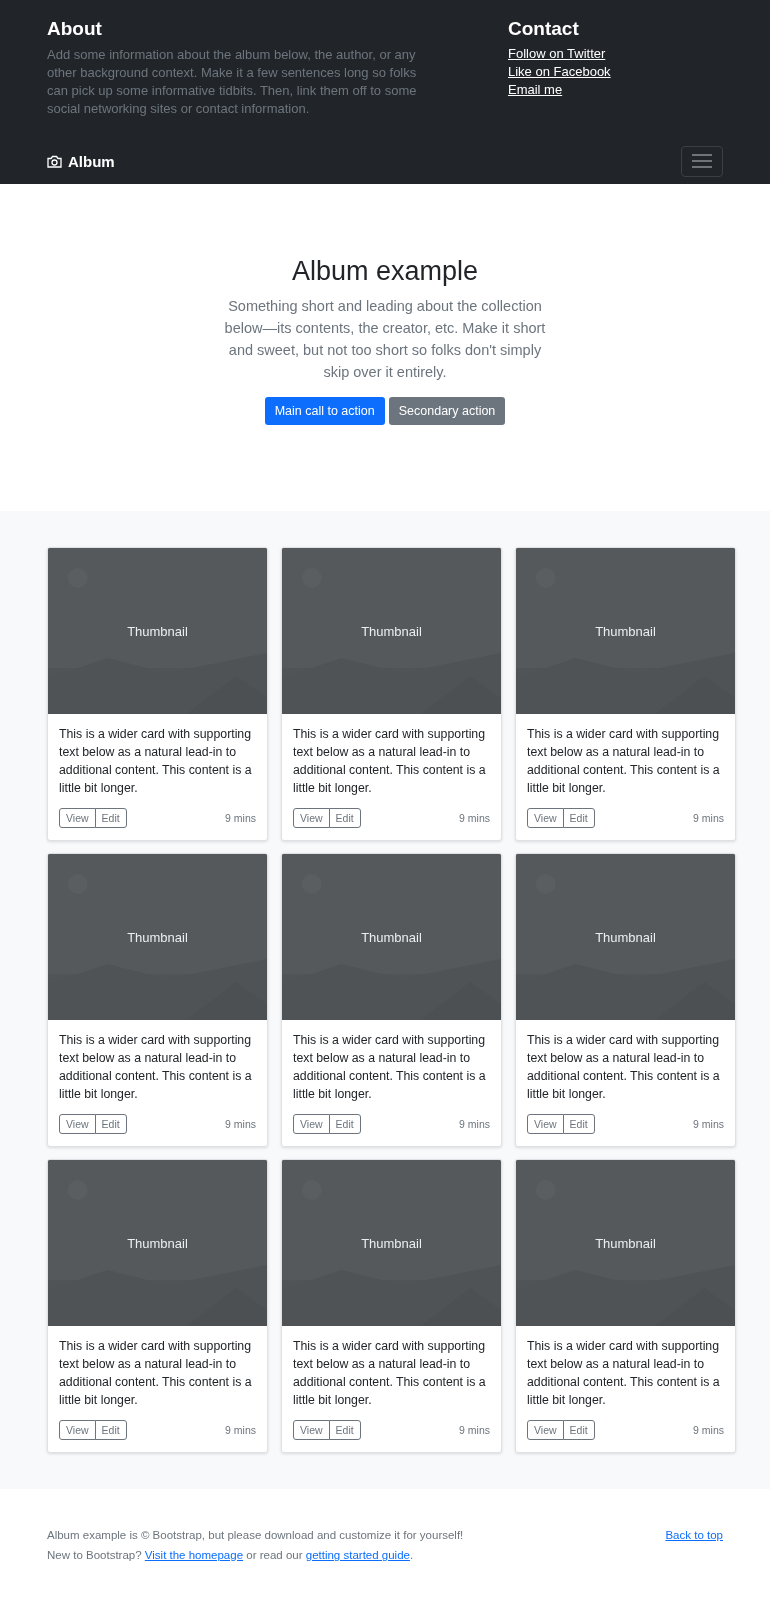 The width and height of the screenshot is (770, 1600). What do you see at coordinates (447, 411) in the screenshot?
I see `secondary-button: Secondary action` at bounding box center [447, 411].